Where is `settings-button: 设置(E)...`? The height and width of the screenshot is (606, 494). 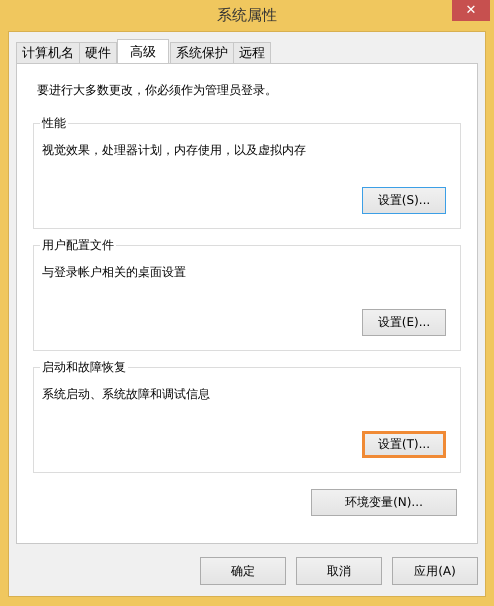
settings-button: 设置(E)... is located at coordinates (404, 322).